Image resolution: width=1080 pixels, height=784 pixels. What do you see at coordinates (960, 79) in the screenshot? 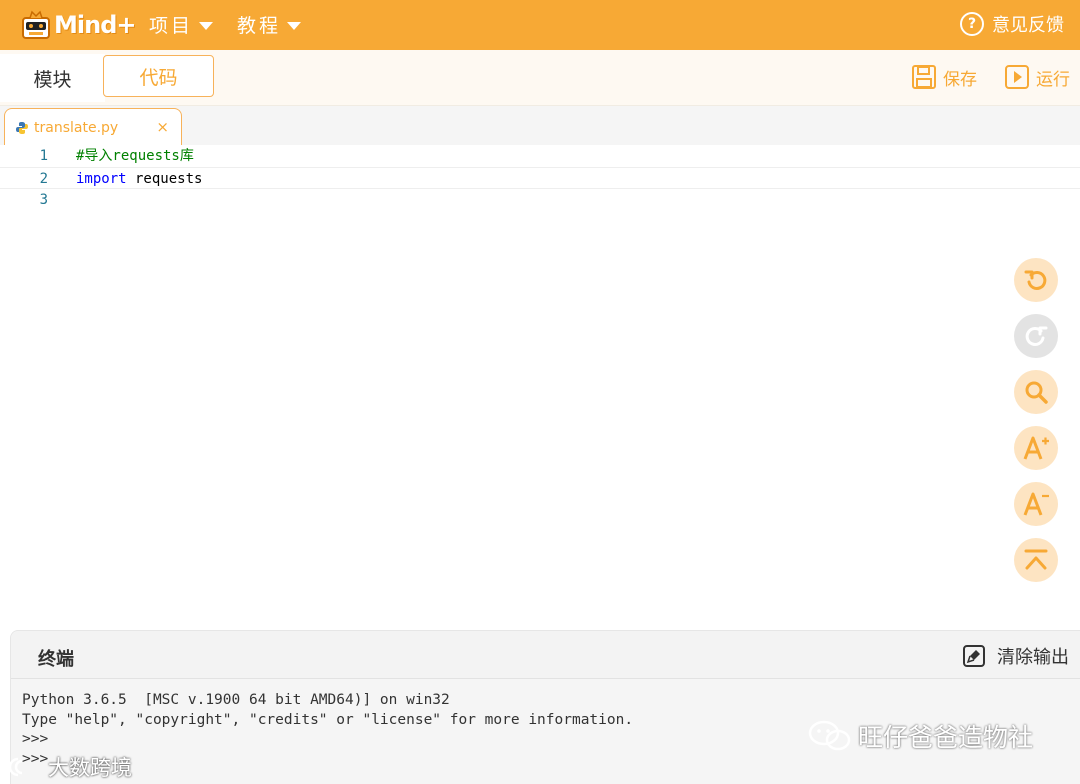
I see `save-label: 保存` at bounding box center [960, 79].